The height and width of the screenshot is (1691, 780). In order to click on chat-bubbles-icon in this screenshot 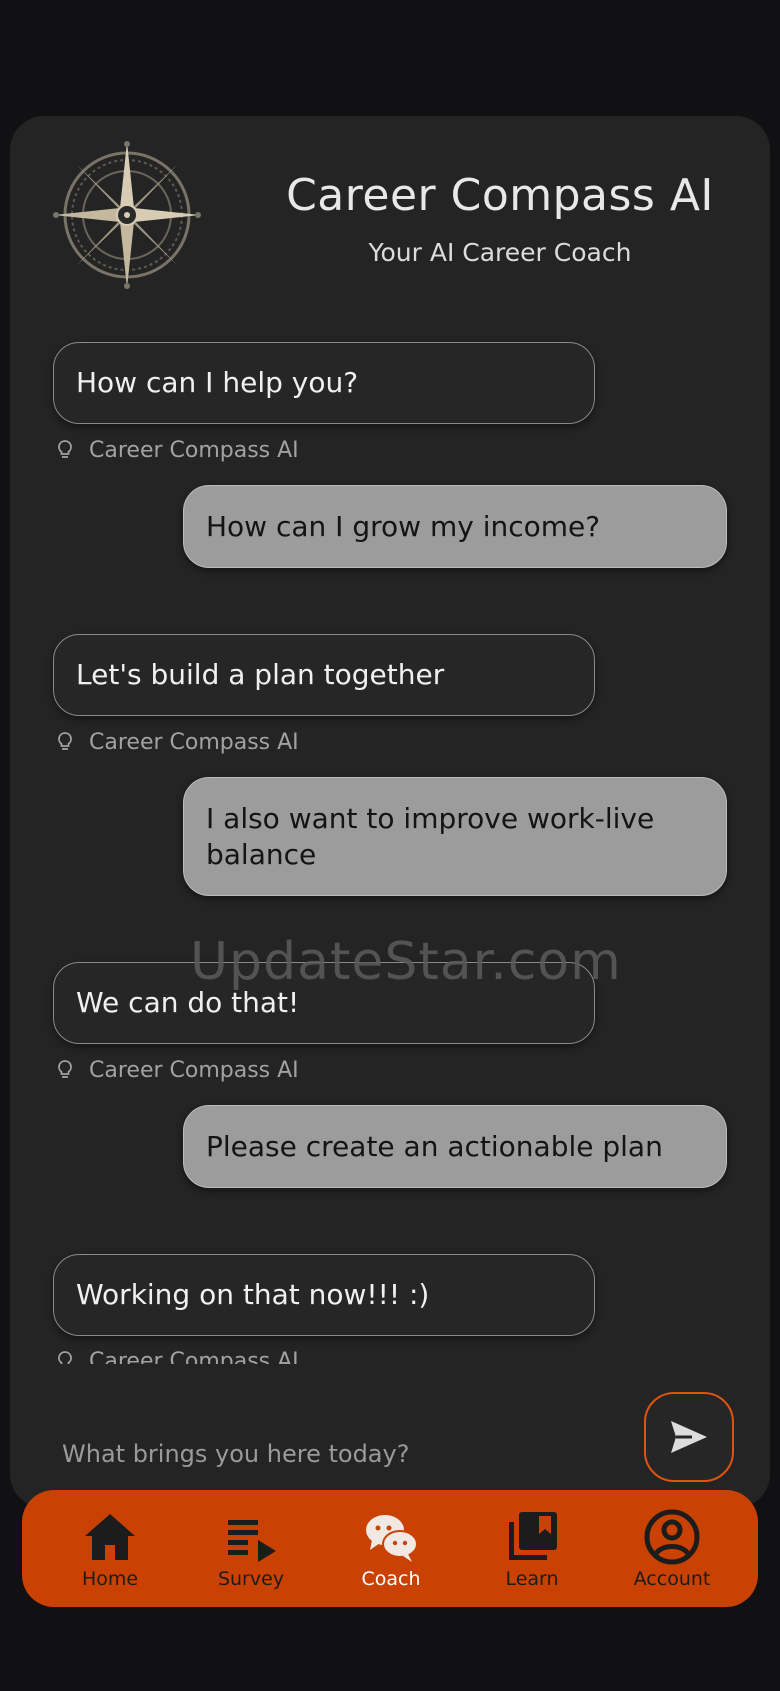, I will do `click(392, 1538)`.